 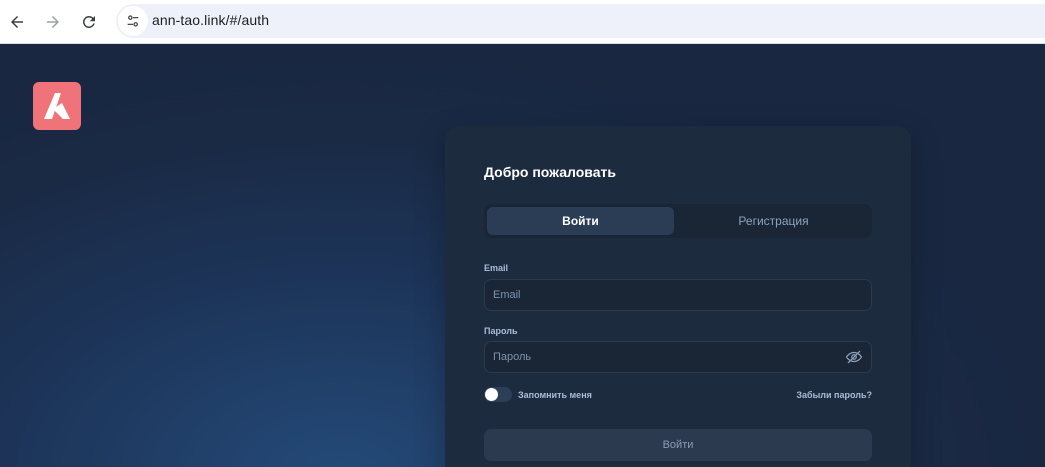 What do you see at coordinates (496, 268) in the screenshot?
I see `email-label: Email` at bounding box center [496, 268].